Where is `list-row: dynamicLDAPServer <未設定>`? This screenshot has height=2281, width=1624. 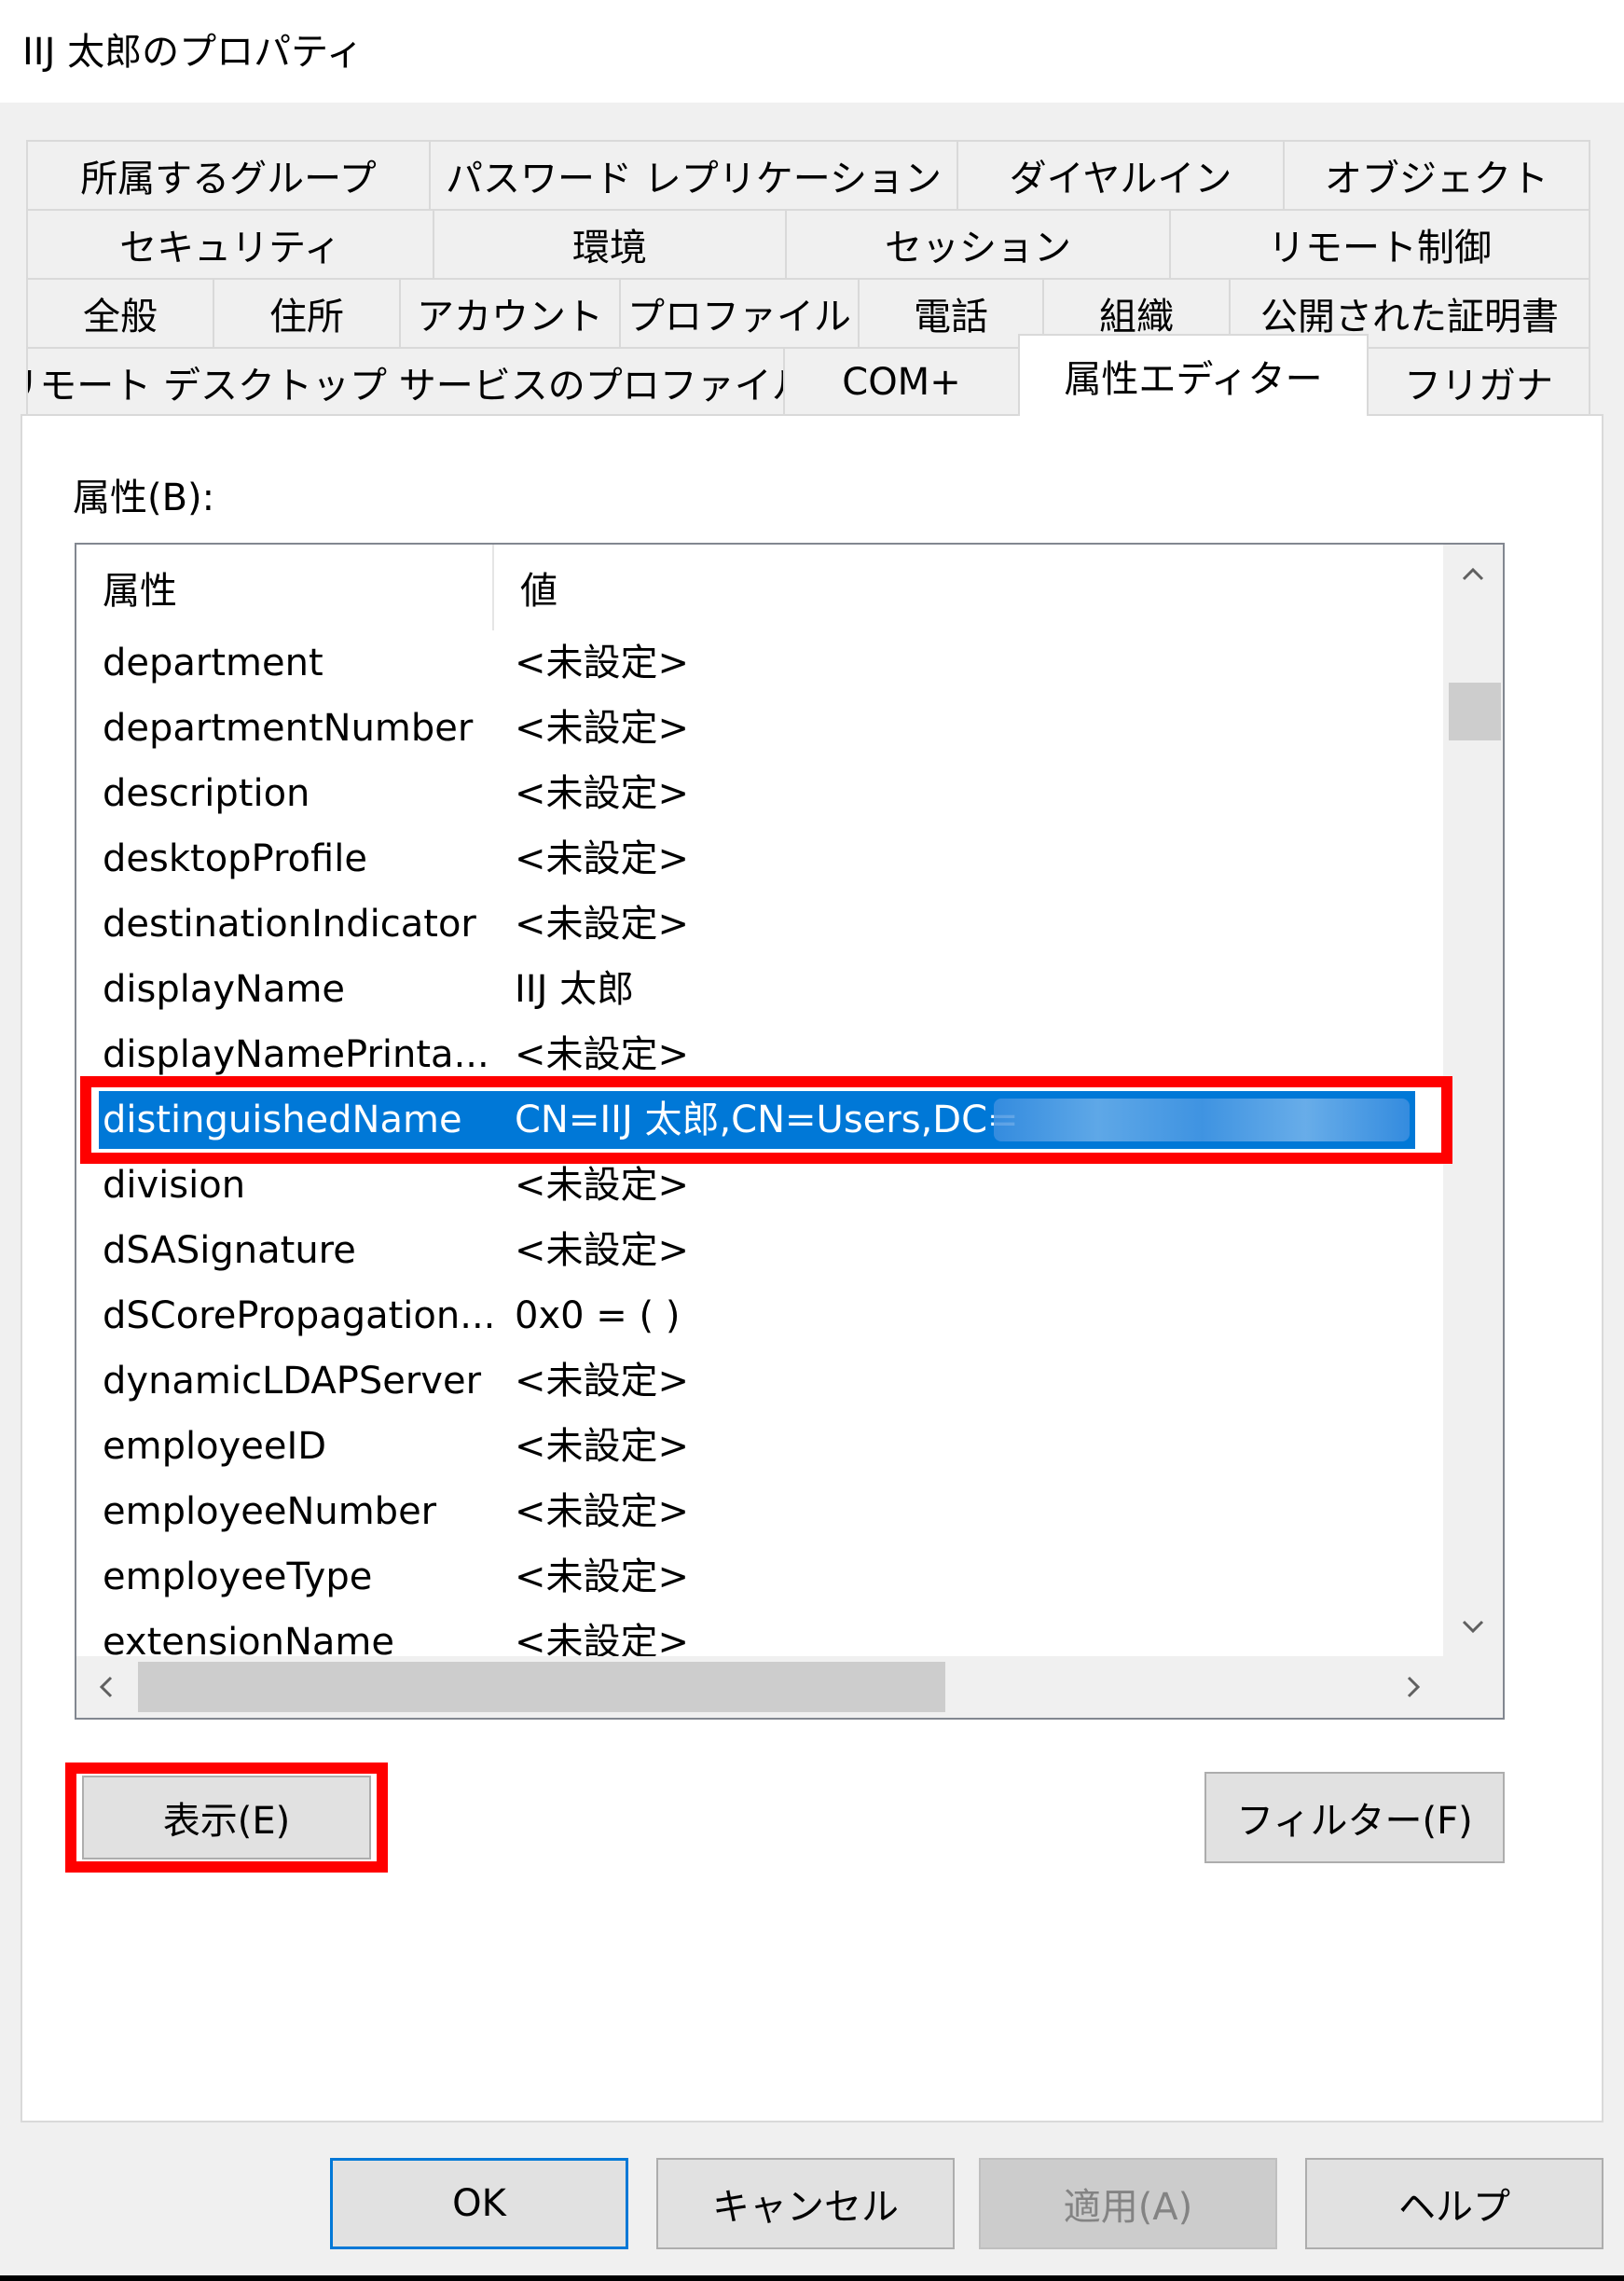 list-row: dynamicLDAPServer <未設定> is located at coordinates (759, 1381).